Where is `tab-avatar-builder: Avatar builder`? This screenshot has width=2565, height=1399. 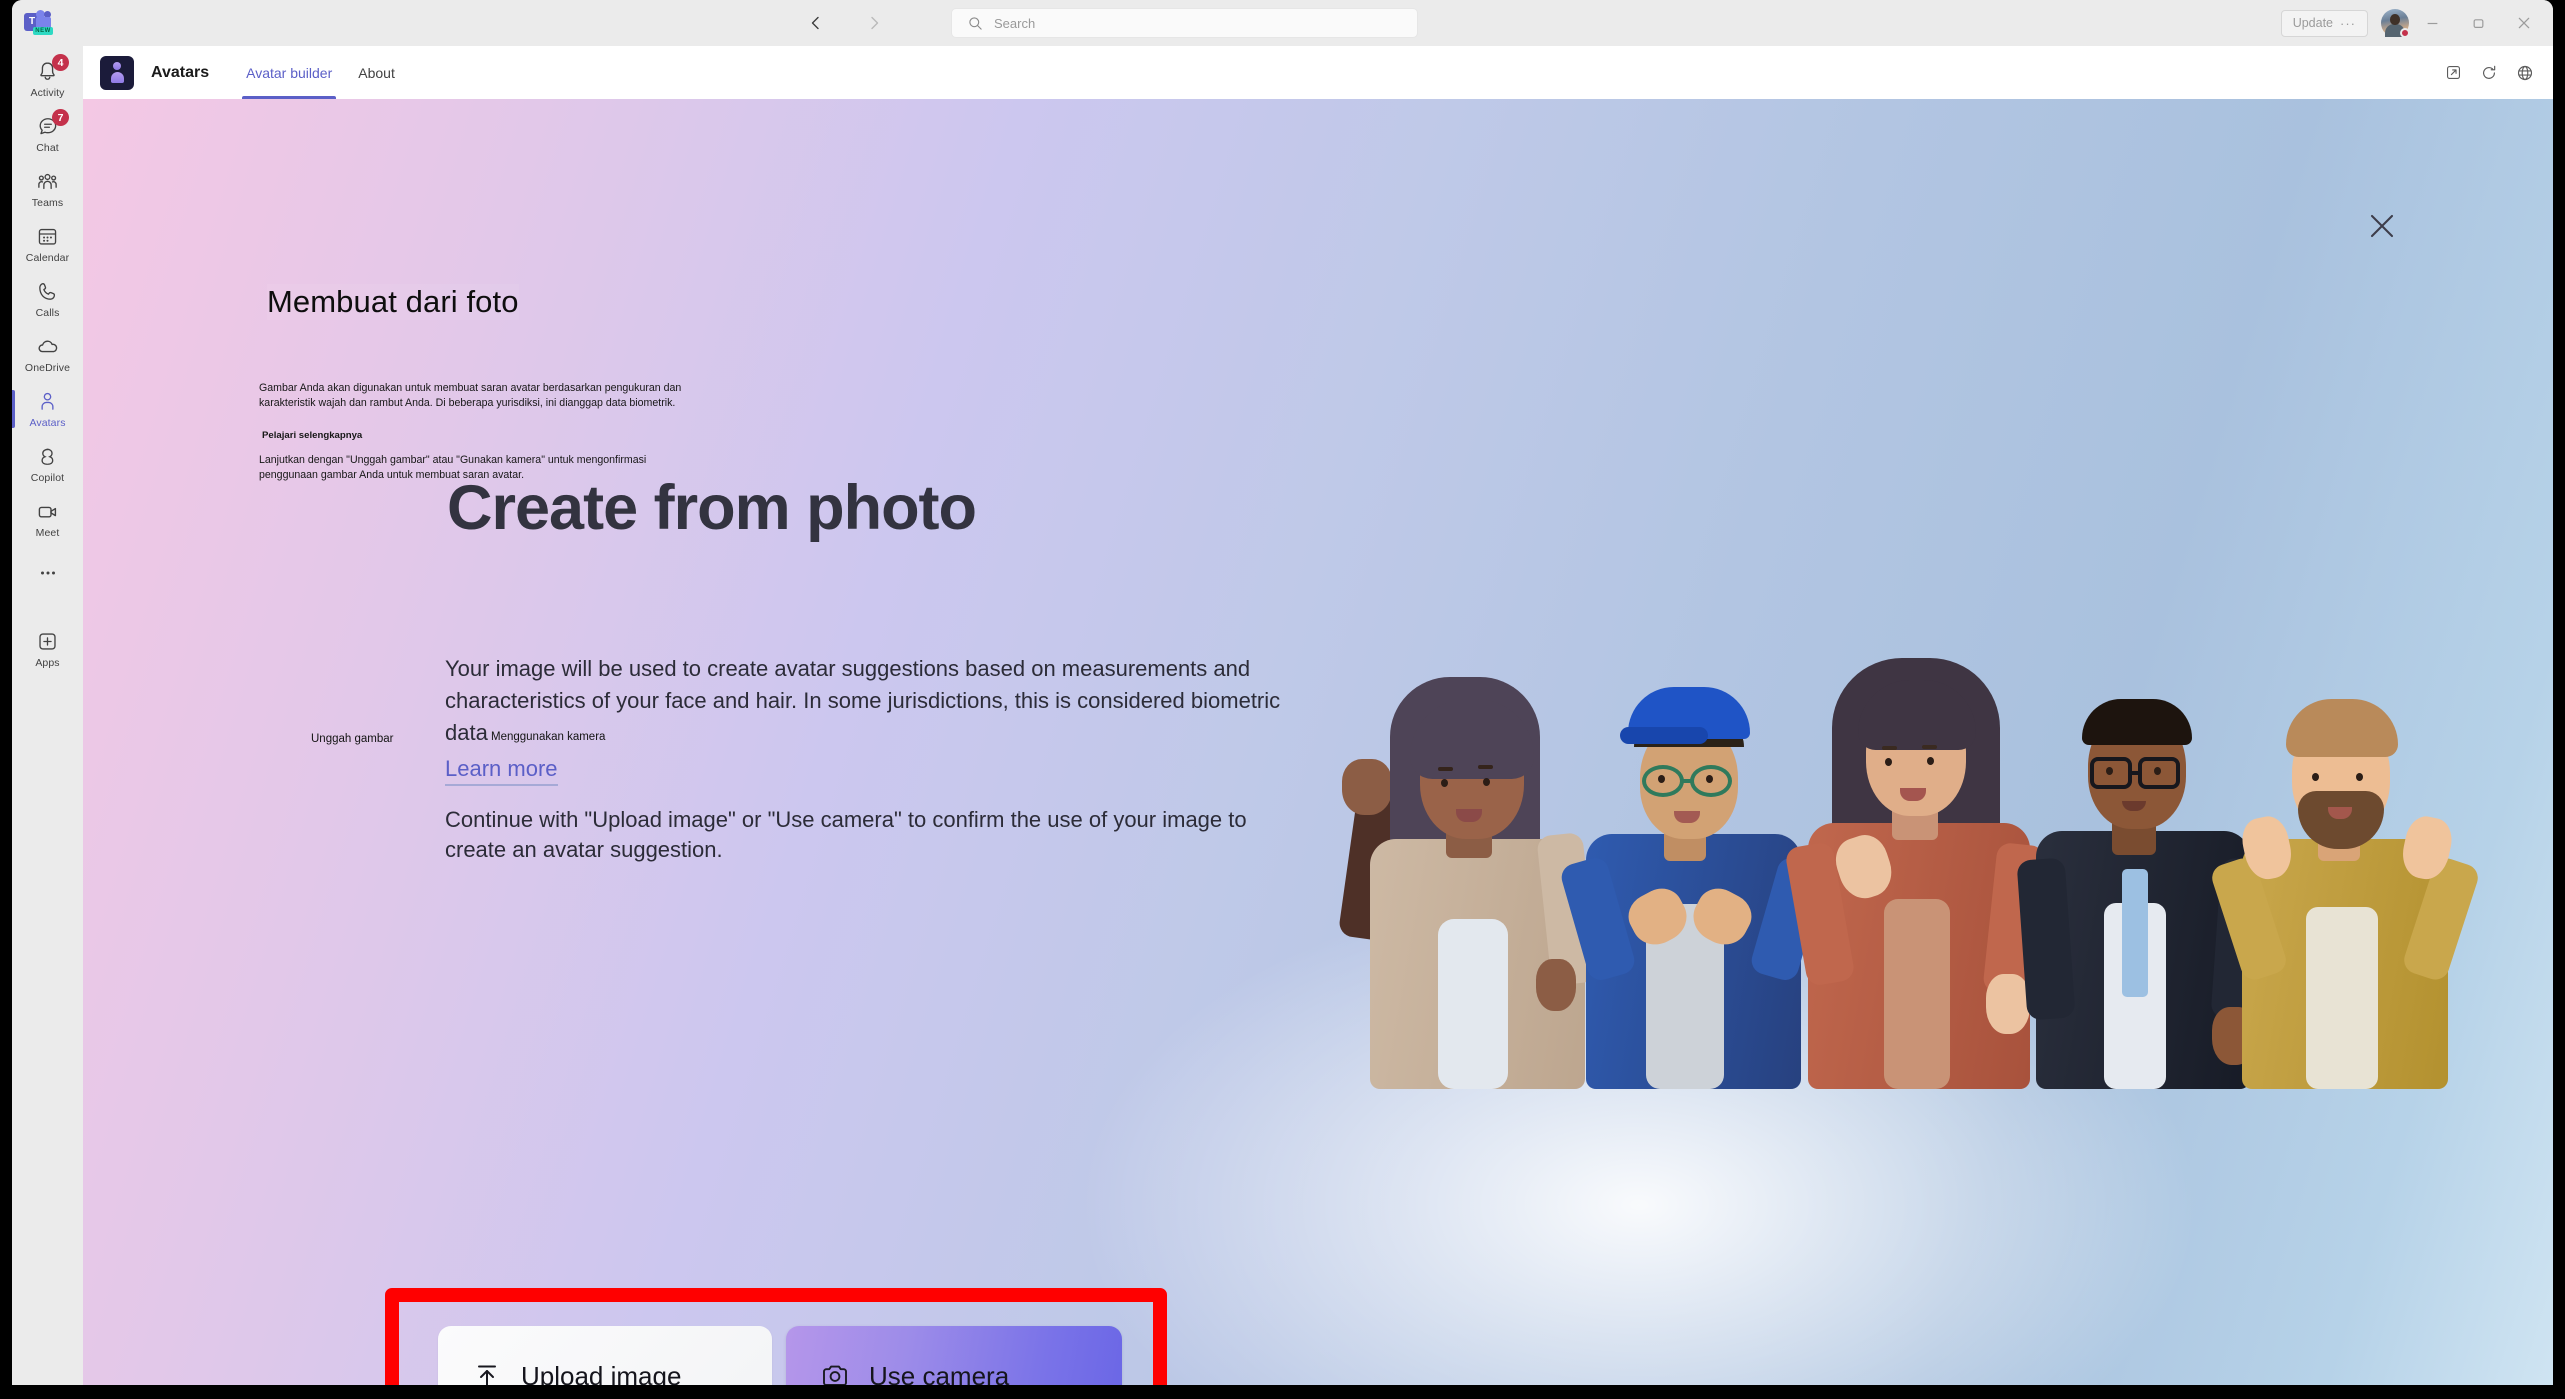 tab-avatar-builder: Avatar builder is located at coordinates (289, 72).